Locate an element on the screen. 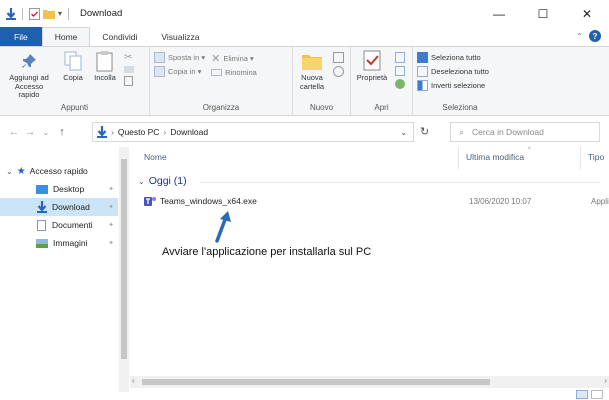  large-icons-view-icon is located at coordinates (597, 394).